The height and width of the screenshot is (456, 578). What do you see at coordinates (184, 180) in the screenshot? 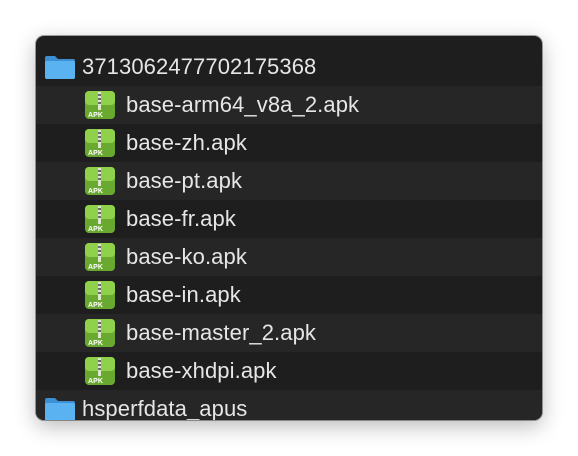
I see `item-label: base-pt.apk` at bounding box center [184, 180].